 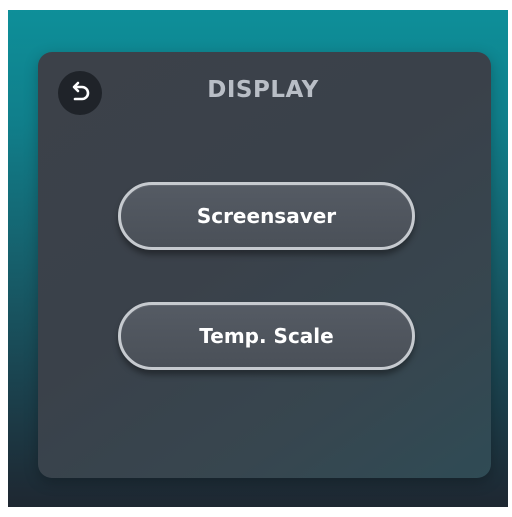 I want to click on back-button, so click(x=80, y=93).